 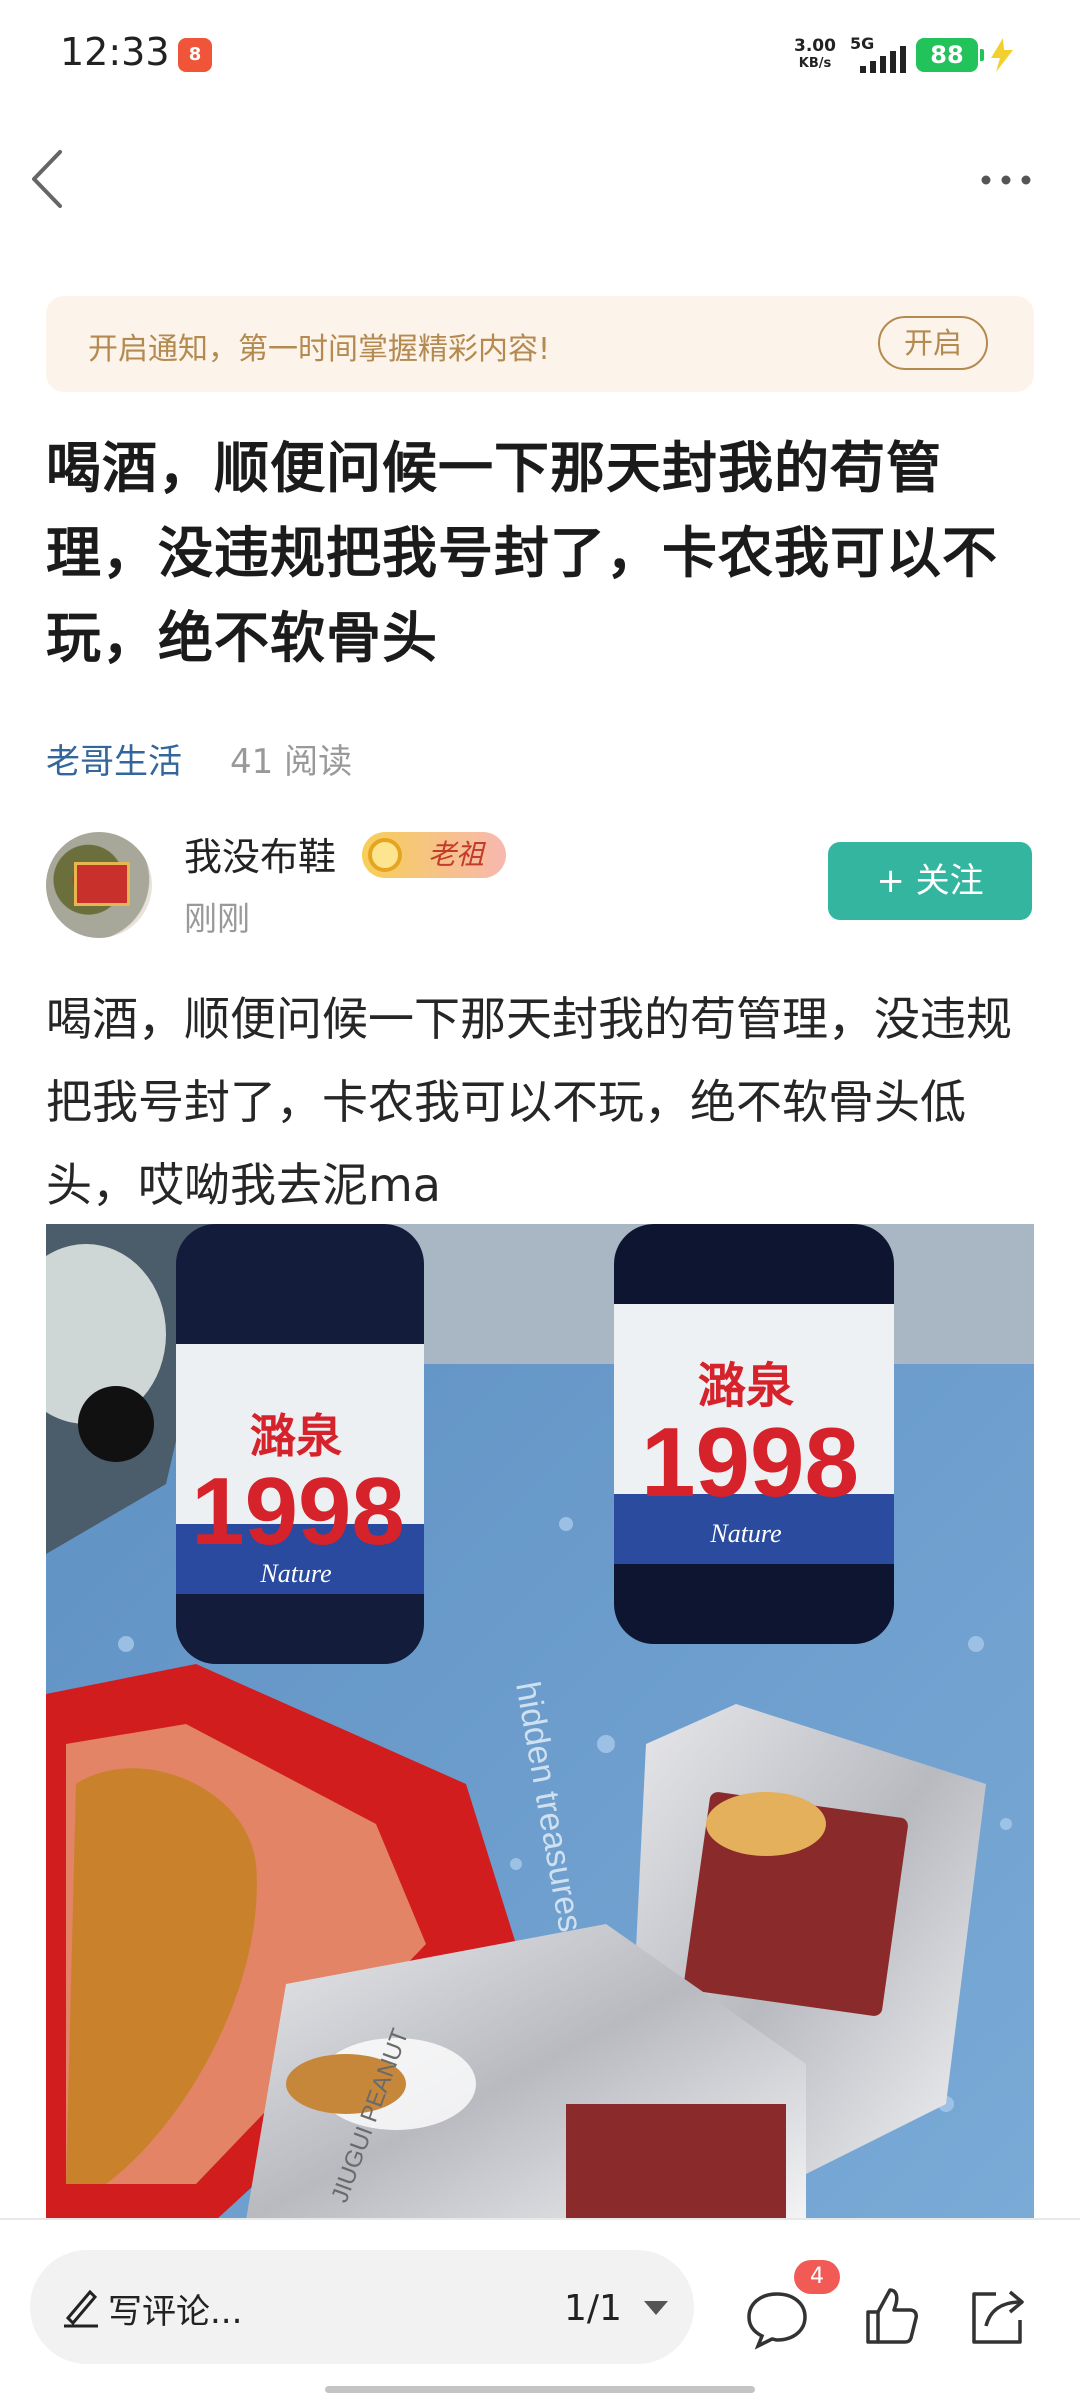 What do you see at coordinates (455, 854) in the screenshot?
I see `rank-badge-label: 老祖` at bounding box center [455, 854].